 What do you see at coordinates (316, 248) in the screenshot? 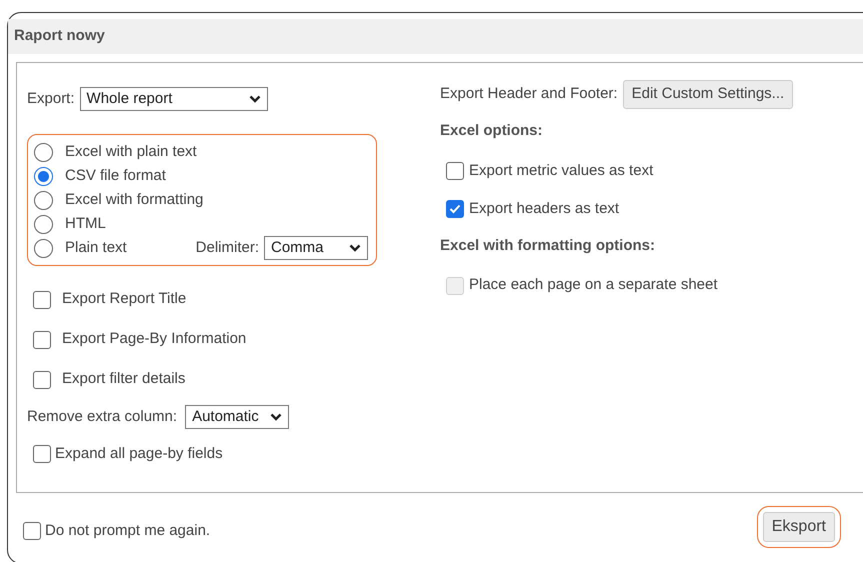
I see `dropdown: Comma` at bounding box center [316, 248].